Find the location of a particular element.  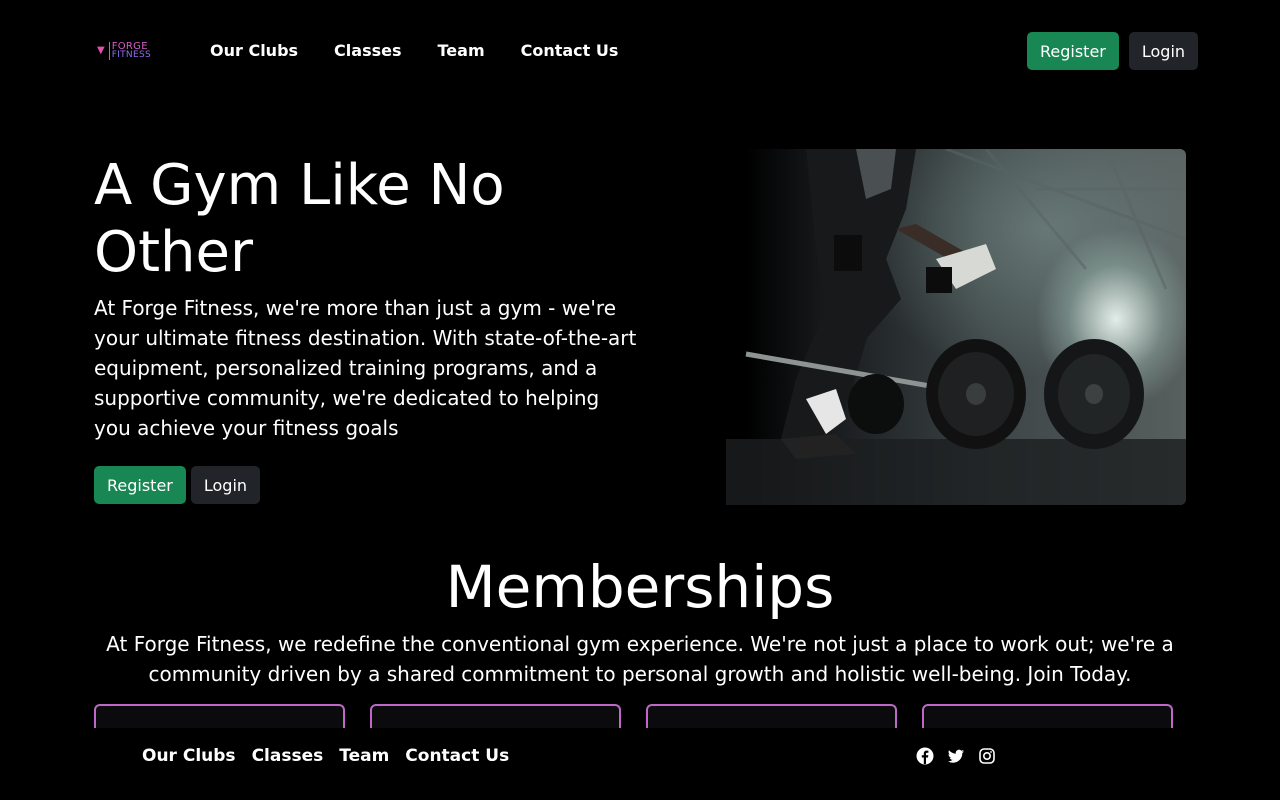

dumbbell-logo-icon: ▼ is located at coordinates (101, 50).